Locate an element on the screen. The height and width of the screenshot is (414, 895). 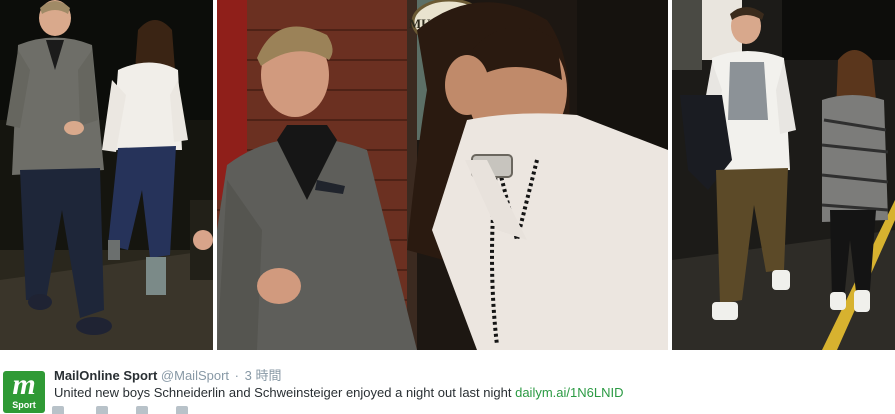
avatar-logo-mark: m is located at coordinates (24, 386).